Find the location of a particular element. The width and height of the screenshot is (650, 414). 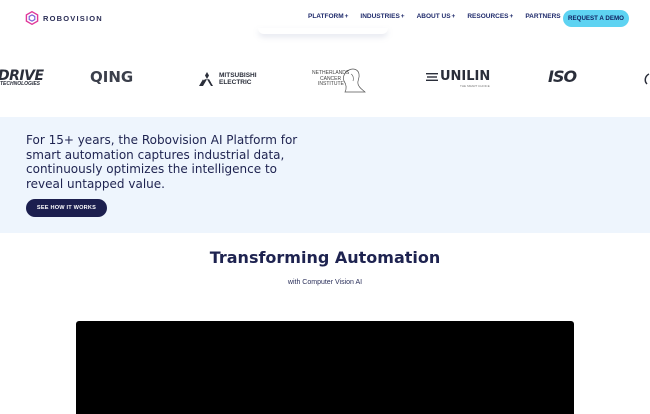

mitsubishi-line-2: ELECTRIC is located at coordinates (235, 82).